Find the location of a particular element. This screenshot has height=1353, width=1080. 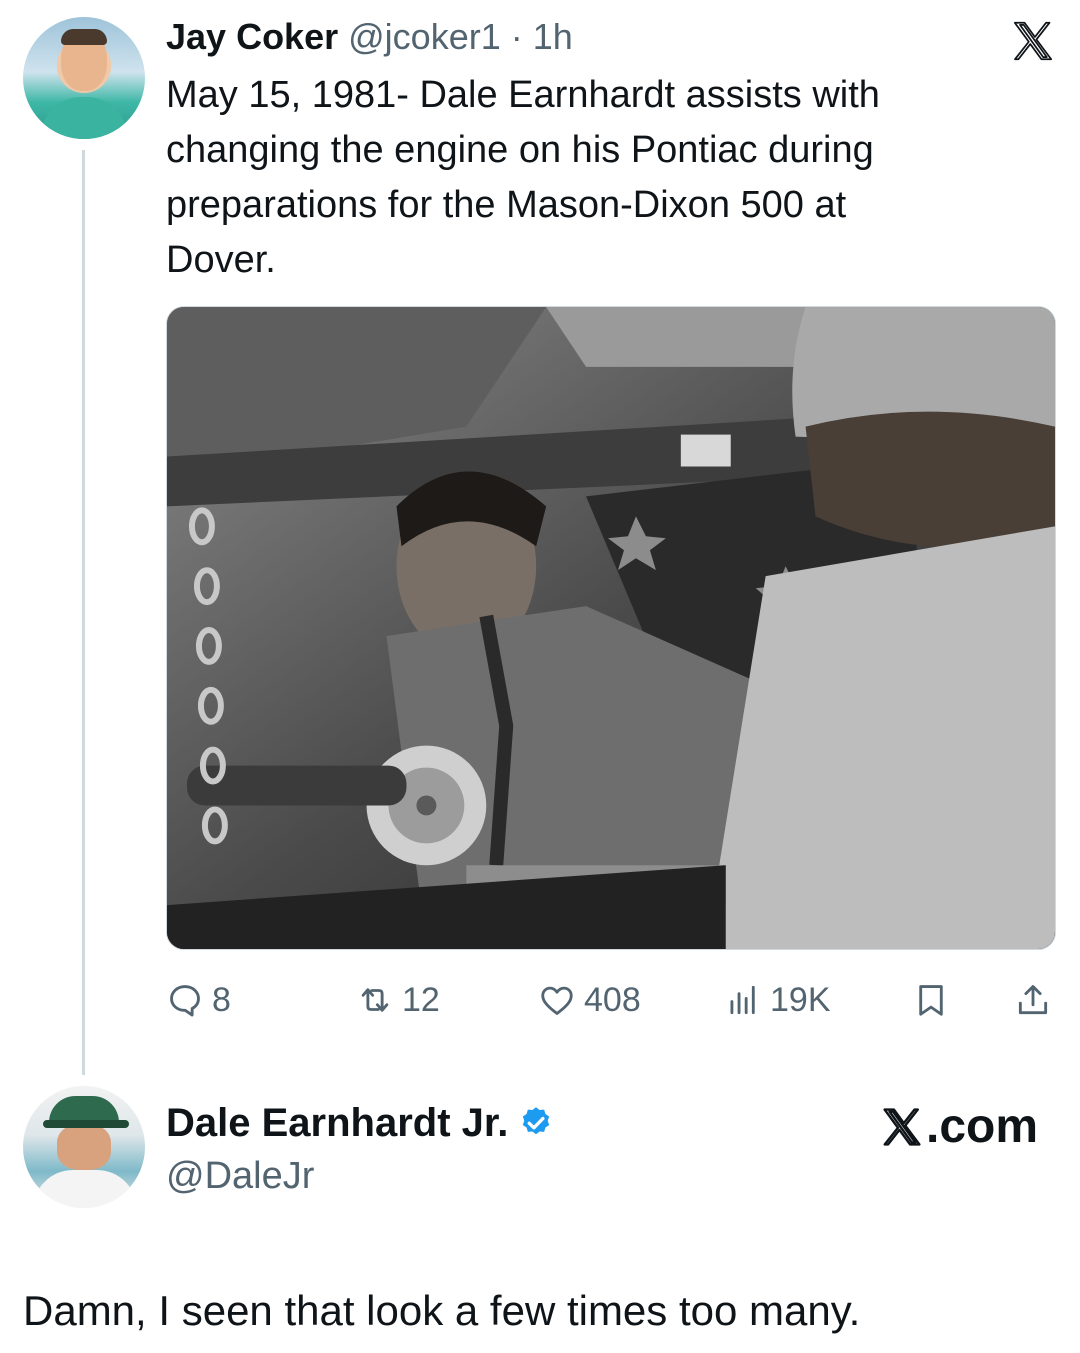

reply-author-row: Dale Earnhardt Jr. is located at coordinates (360, 1123).